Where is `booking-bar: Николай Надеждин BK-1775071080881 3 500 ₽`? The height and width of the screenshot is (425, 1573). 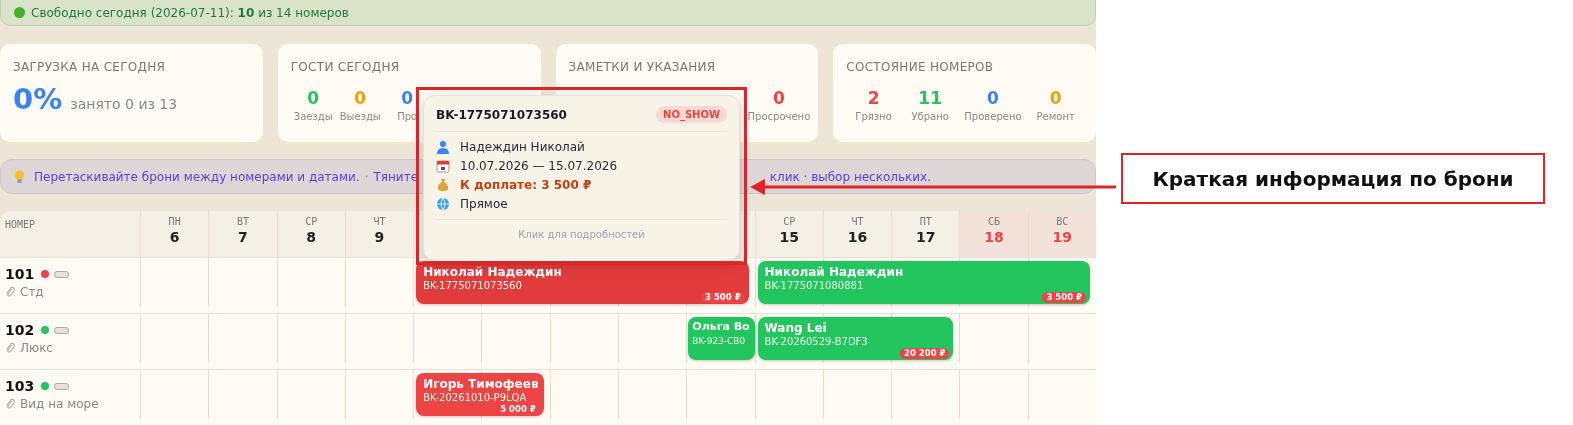
booking-bar: Николай Надеждин BK-1775071080881 3 500 ₽ is located at coordinates (923, 282).